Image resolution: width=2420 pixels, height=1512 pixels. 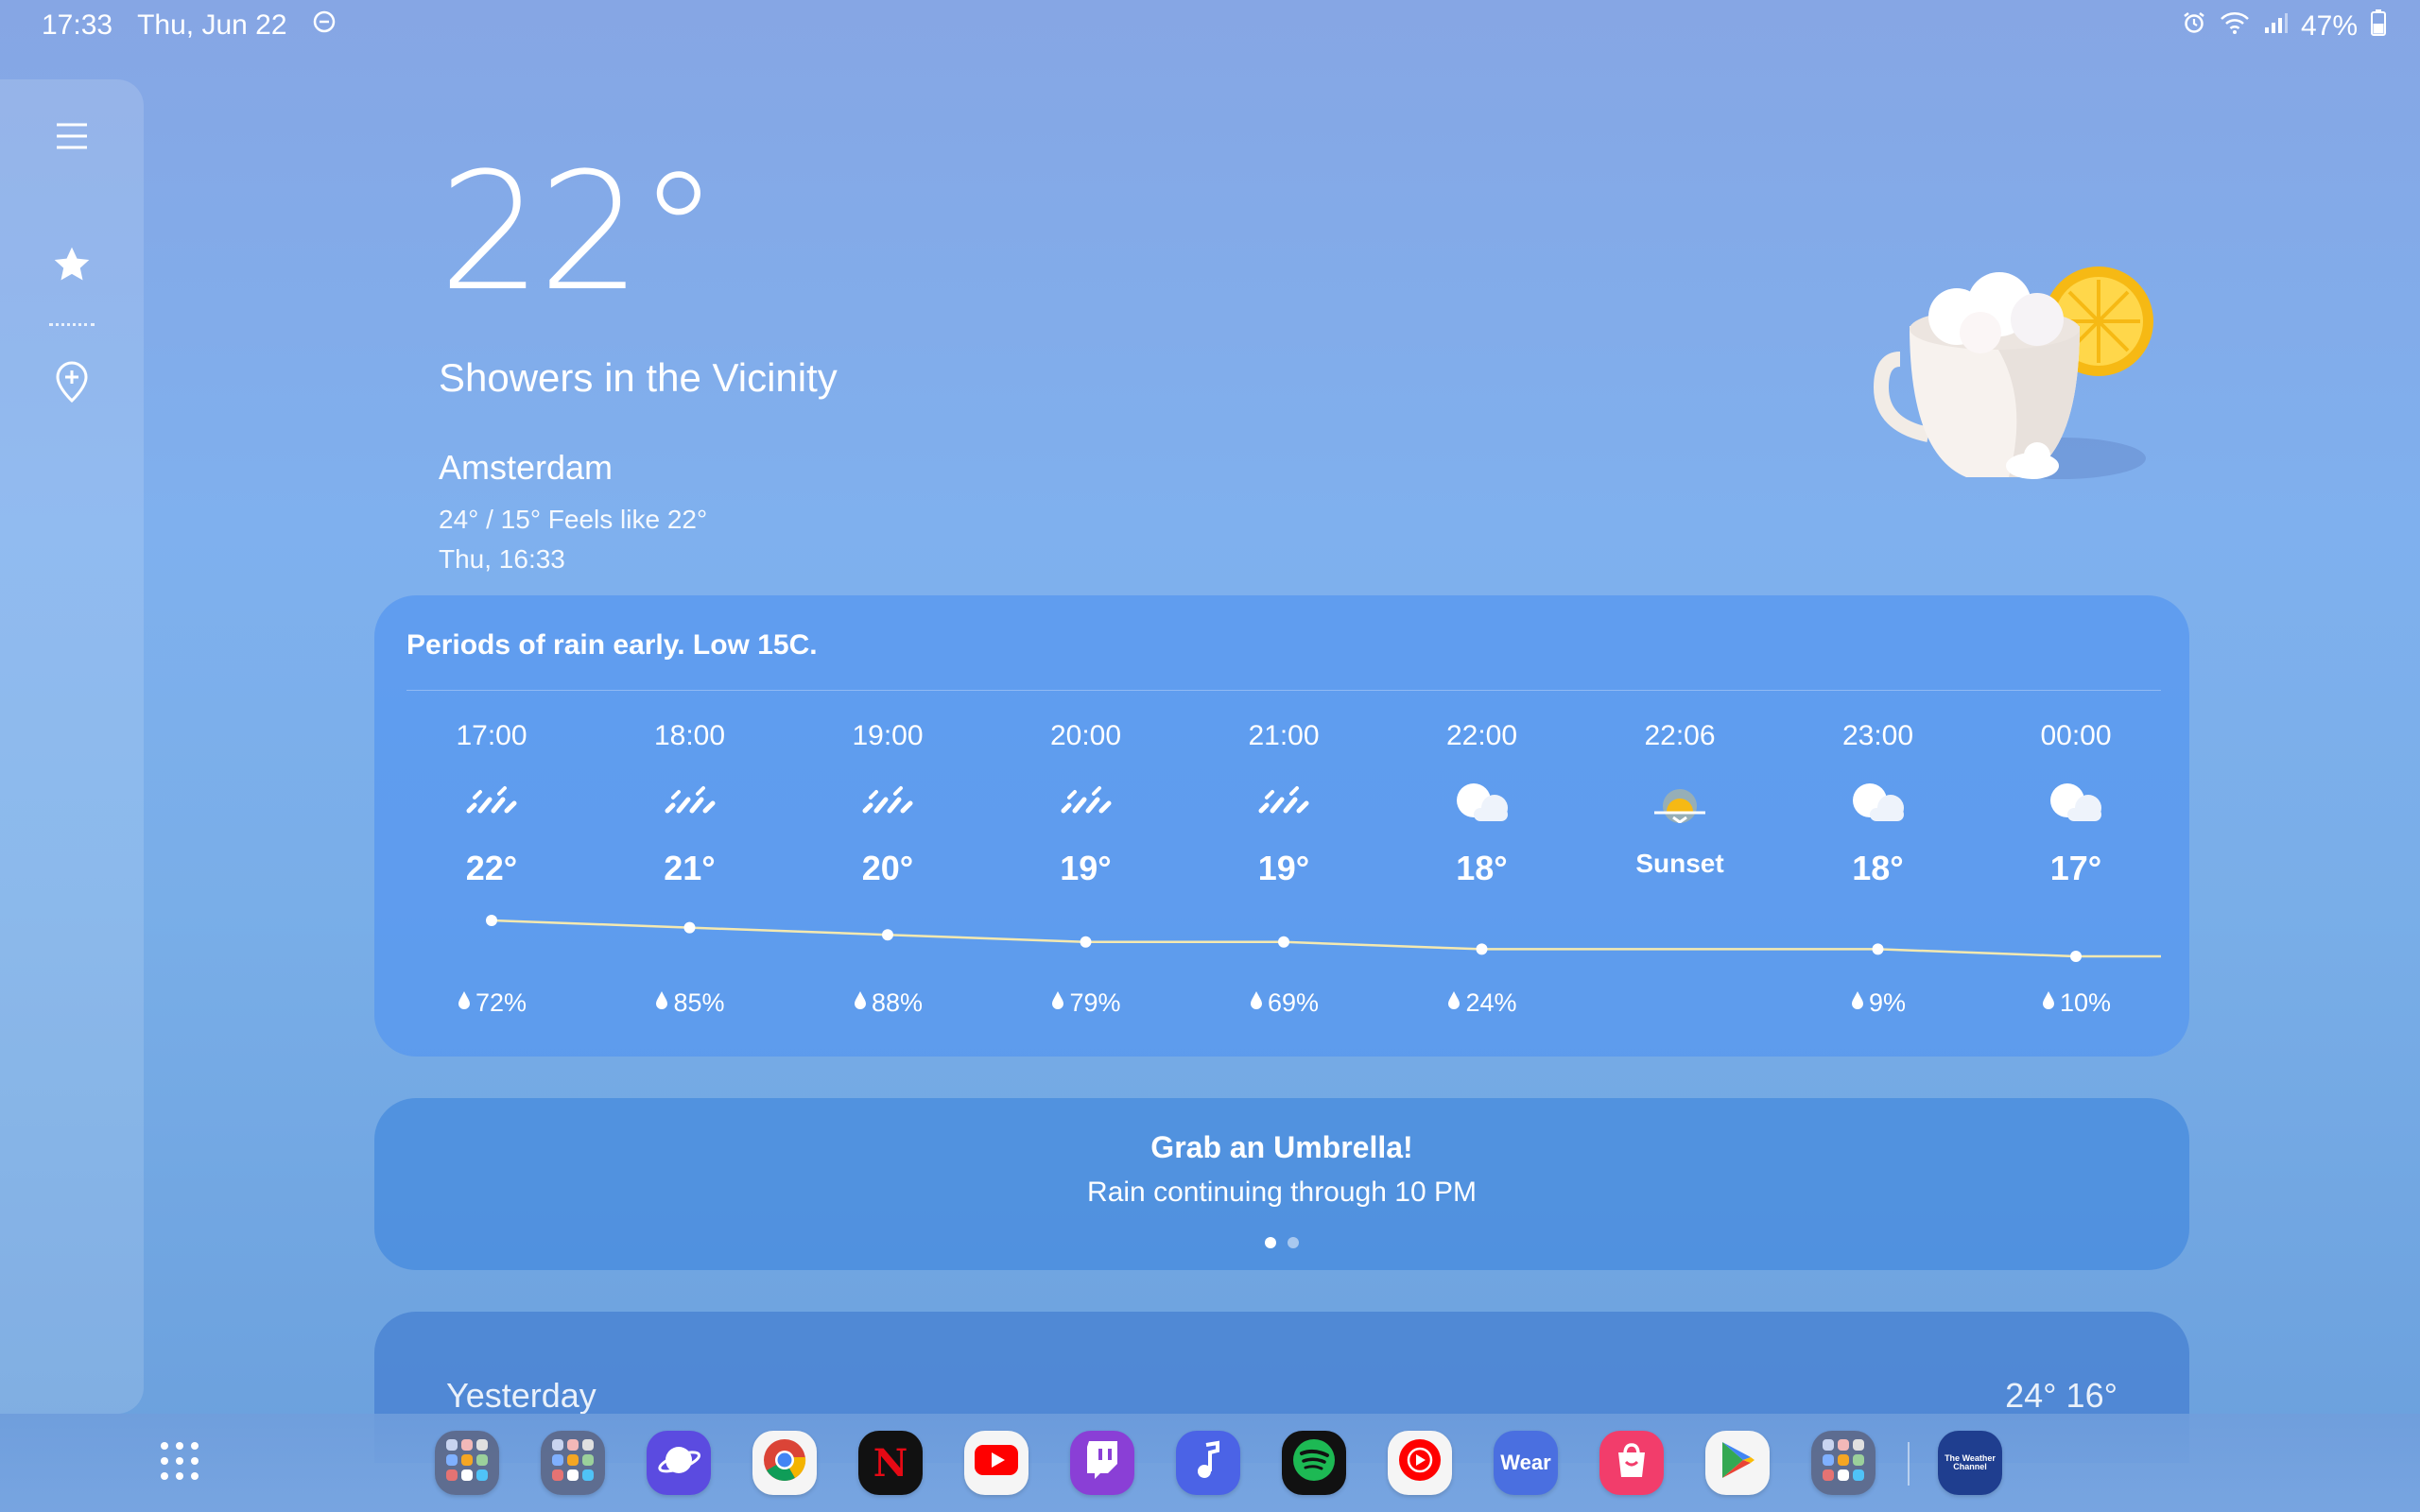 I want to click on yesterday-label: Yesterday, so click(x=521, y=1395).